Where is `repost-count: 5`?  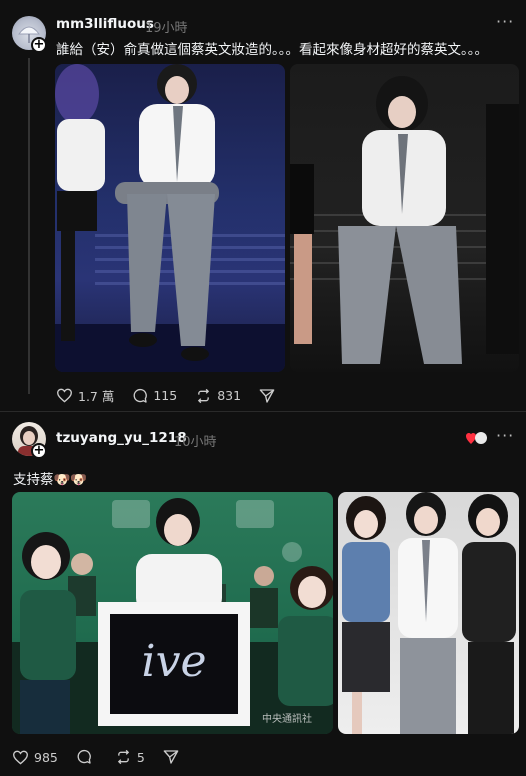 repost-count: 5 is located at coordinates (140, 757).